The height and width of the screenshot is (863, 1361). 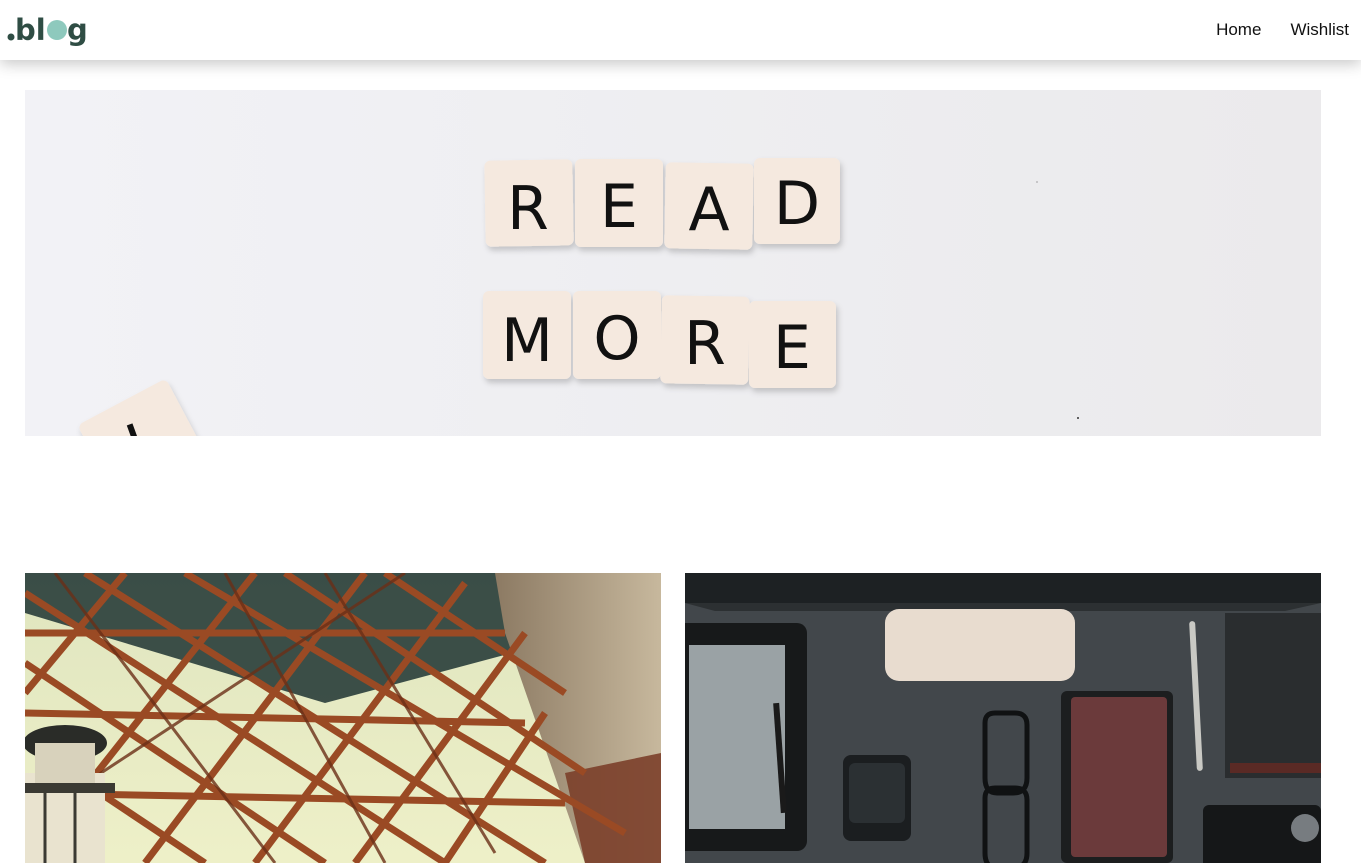 I want to click on monitor-stand, so click(x=980, y=645).